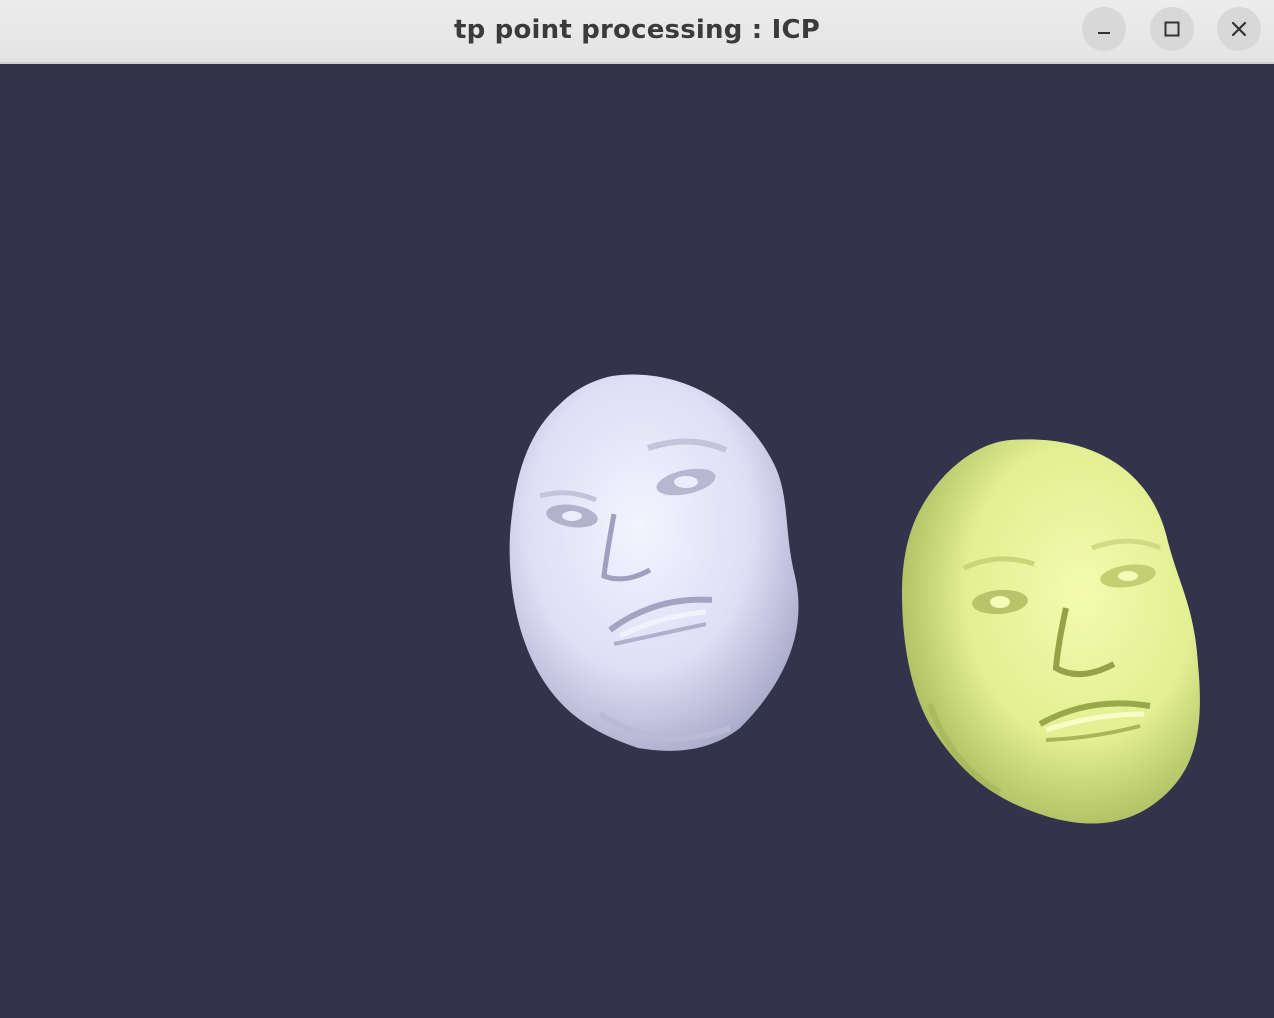 The width and height of the screenshot is (1274, 1018). I want to click on maximize-icon, so click(1172, 29).